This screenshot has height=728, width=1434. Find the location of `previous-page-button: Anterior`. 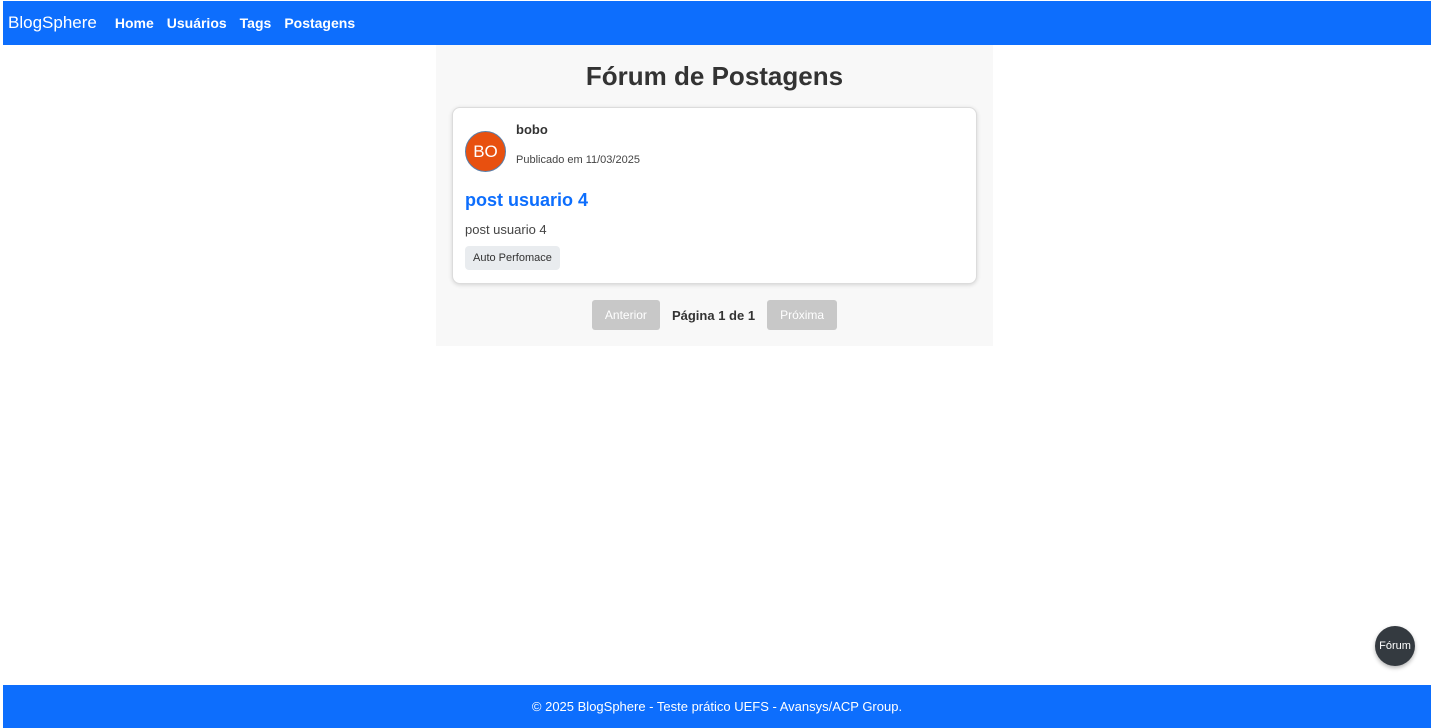

previous-page-button: Anterior is located at coordinates (625, 315).